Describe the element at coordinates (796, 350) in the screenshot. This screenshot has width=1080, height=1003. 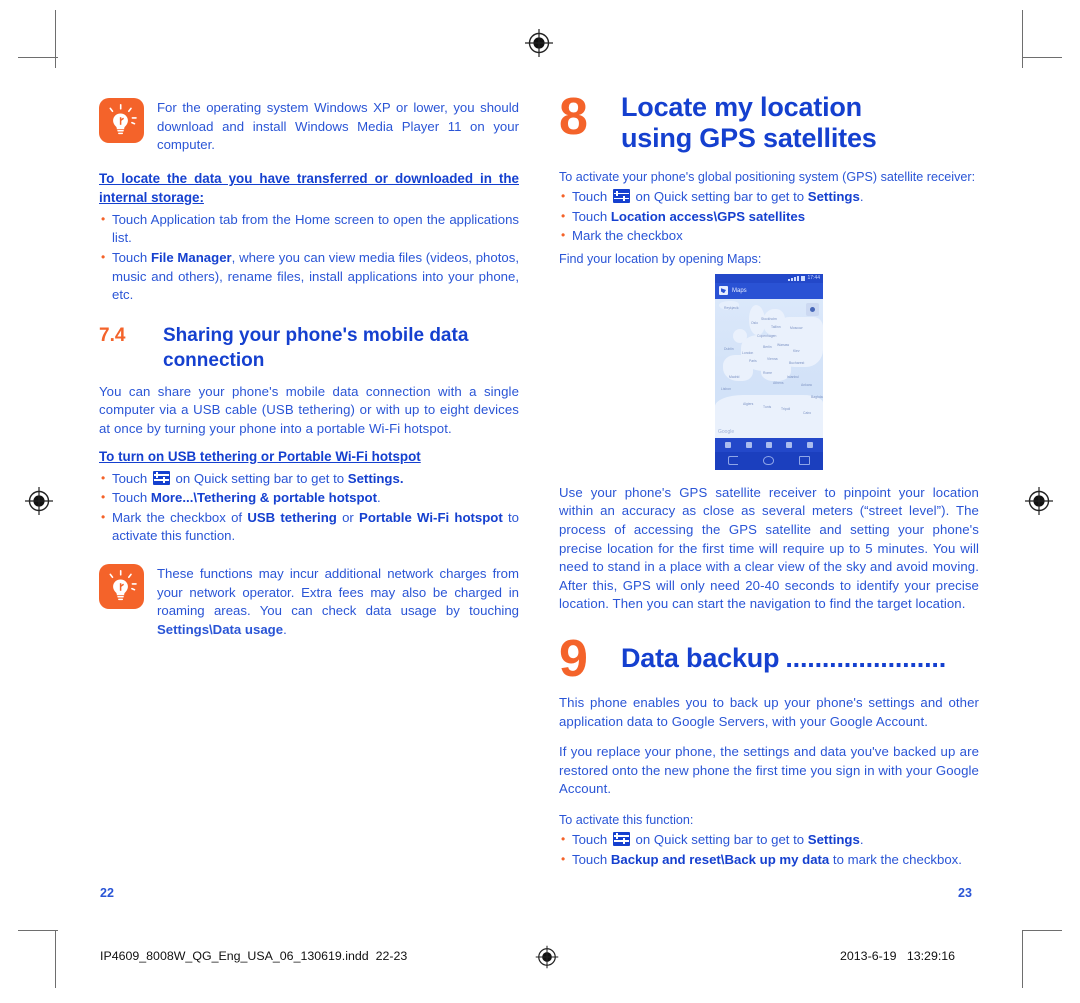
I see `map-label: Kiev` at that location.